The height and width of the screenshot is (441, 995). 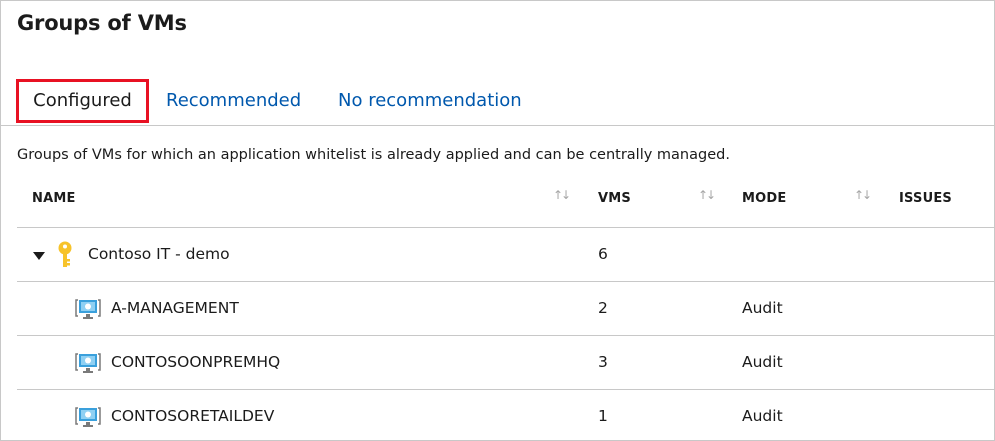 I want to click on tab-no-recommendation: No recommendation, so click(x=430, y=101).